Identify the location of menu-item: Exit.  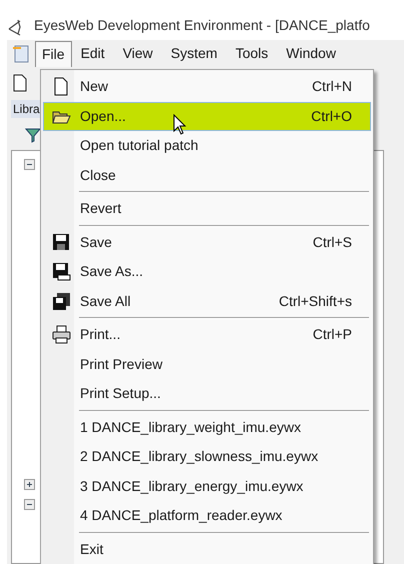
(207, 549).